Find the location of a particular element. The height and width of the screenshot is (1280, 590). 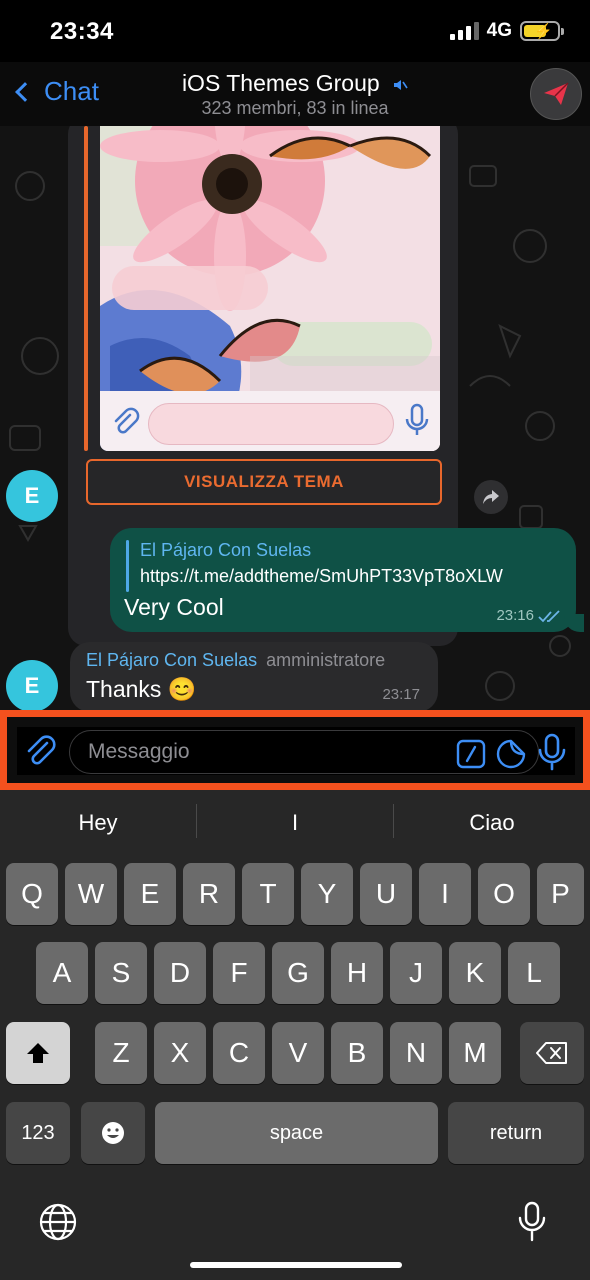

home-indicator is located at coordinates (296, 1265).